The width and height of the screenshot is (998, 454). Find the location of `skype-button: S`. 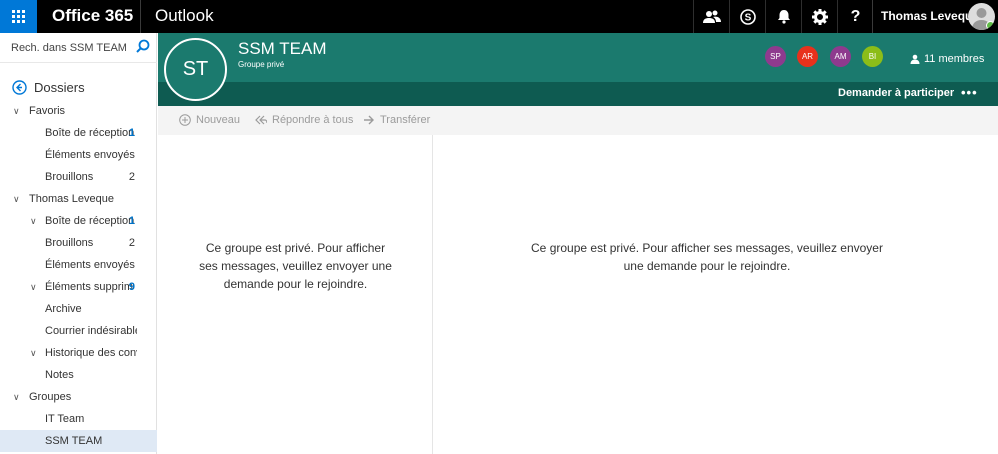

skype-button: S is located at coordinates (747, 16).